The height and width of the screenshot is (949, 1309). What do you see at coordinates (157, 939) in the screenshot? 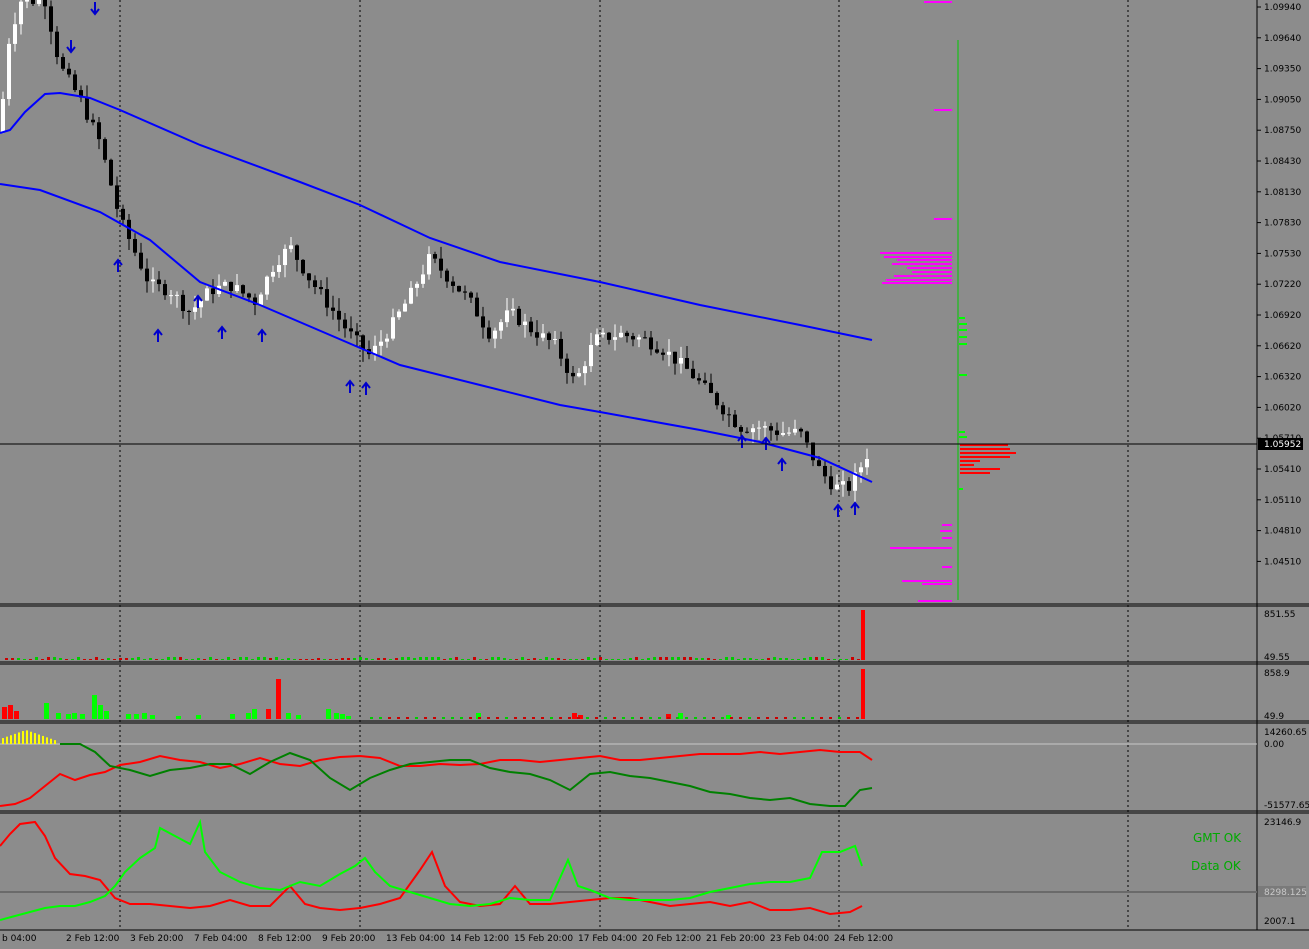
I see `time-label: 3 Feb 20:00` at bounding box center [157, 939].